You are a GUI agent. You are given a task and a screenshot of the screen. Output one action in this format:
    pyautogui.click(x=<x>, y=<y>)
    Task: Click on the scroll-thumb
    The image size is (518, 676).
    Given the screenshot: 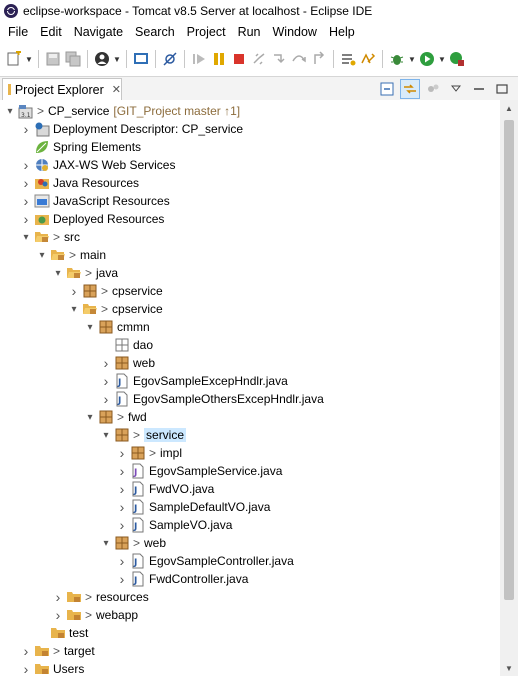 What is the action you would take?
    pyautogui.click(x=509, y=360)
    